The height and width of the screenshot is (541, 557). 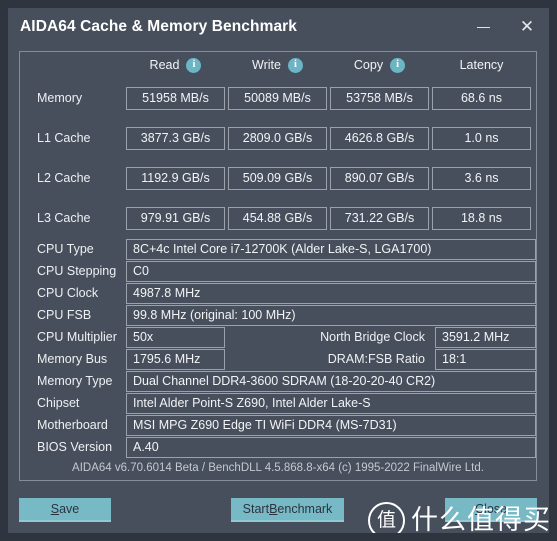 I want to click on l2-read-value: 1192.9 GB/s, so click(x=175, y=178).